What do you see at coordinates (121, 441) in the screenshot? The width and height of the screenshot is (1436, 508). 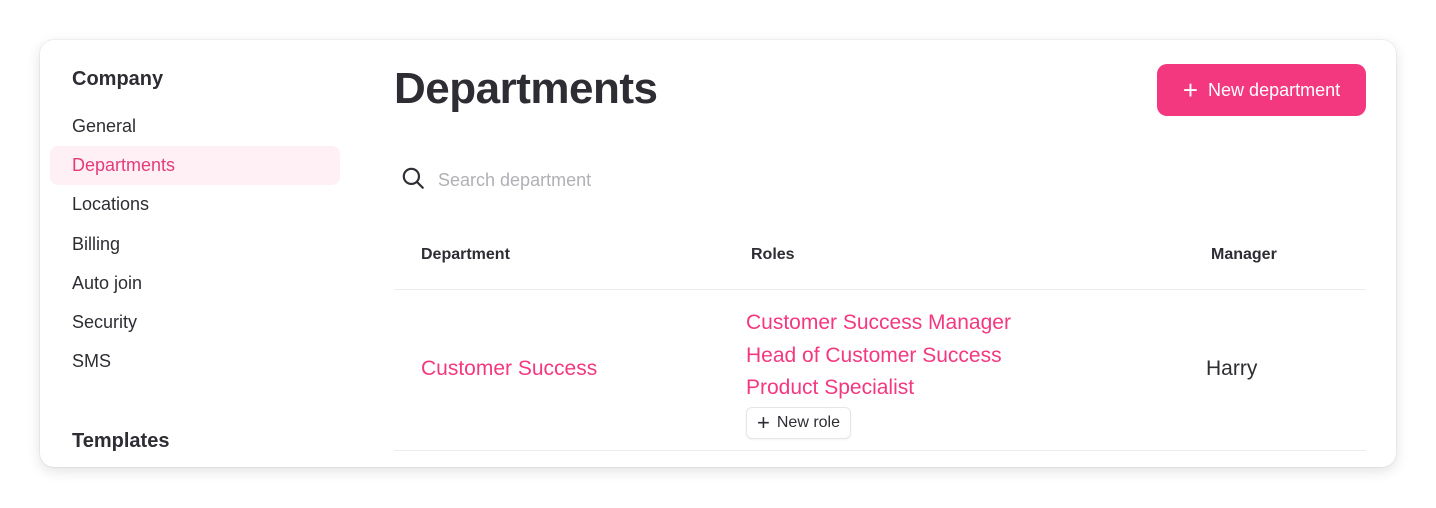 I see `sidebar-section-templates-title: Templates` at bounding box center [121, 441].